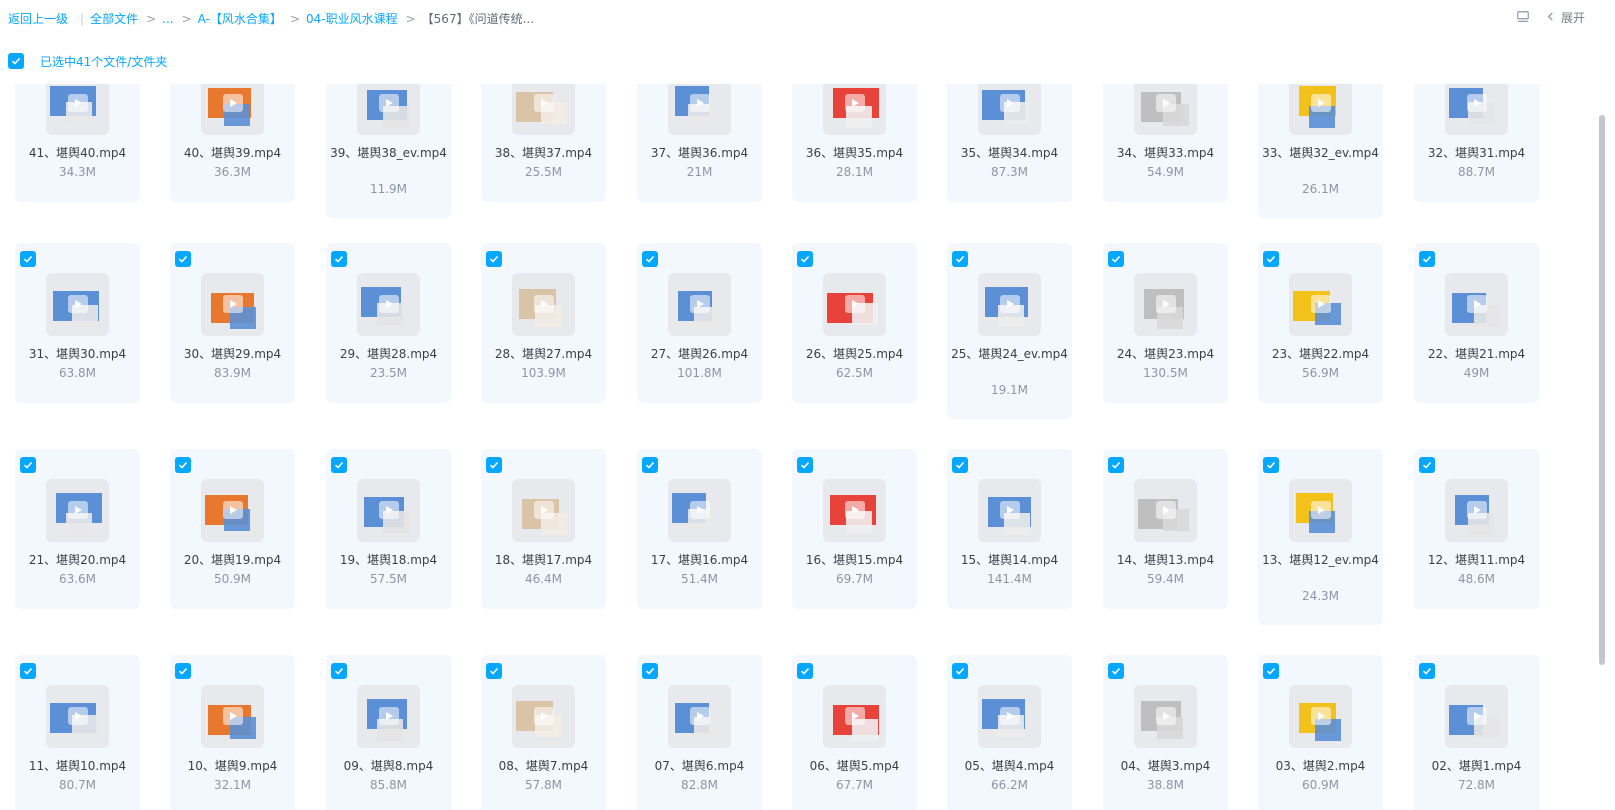 The image size is (1615, 810). What do you see at coordinates (1523, 17) in the screenshot?
I see `view-mode-icon` at bounding box center [1523, 17].